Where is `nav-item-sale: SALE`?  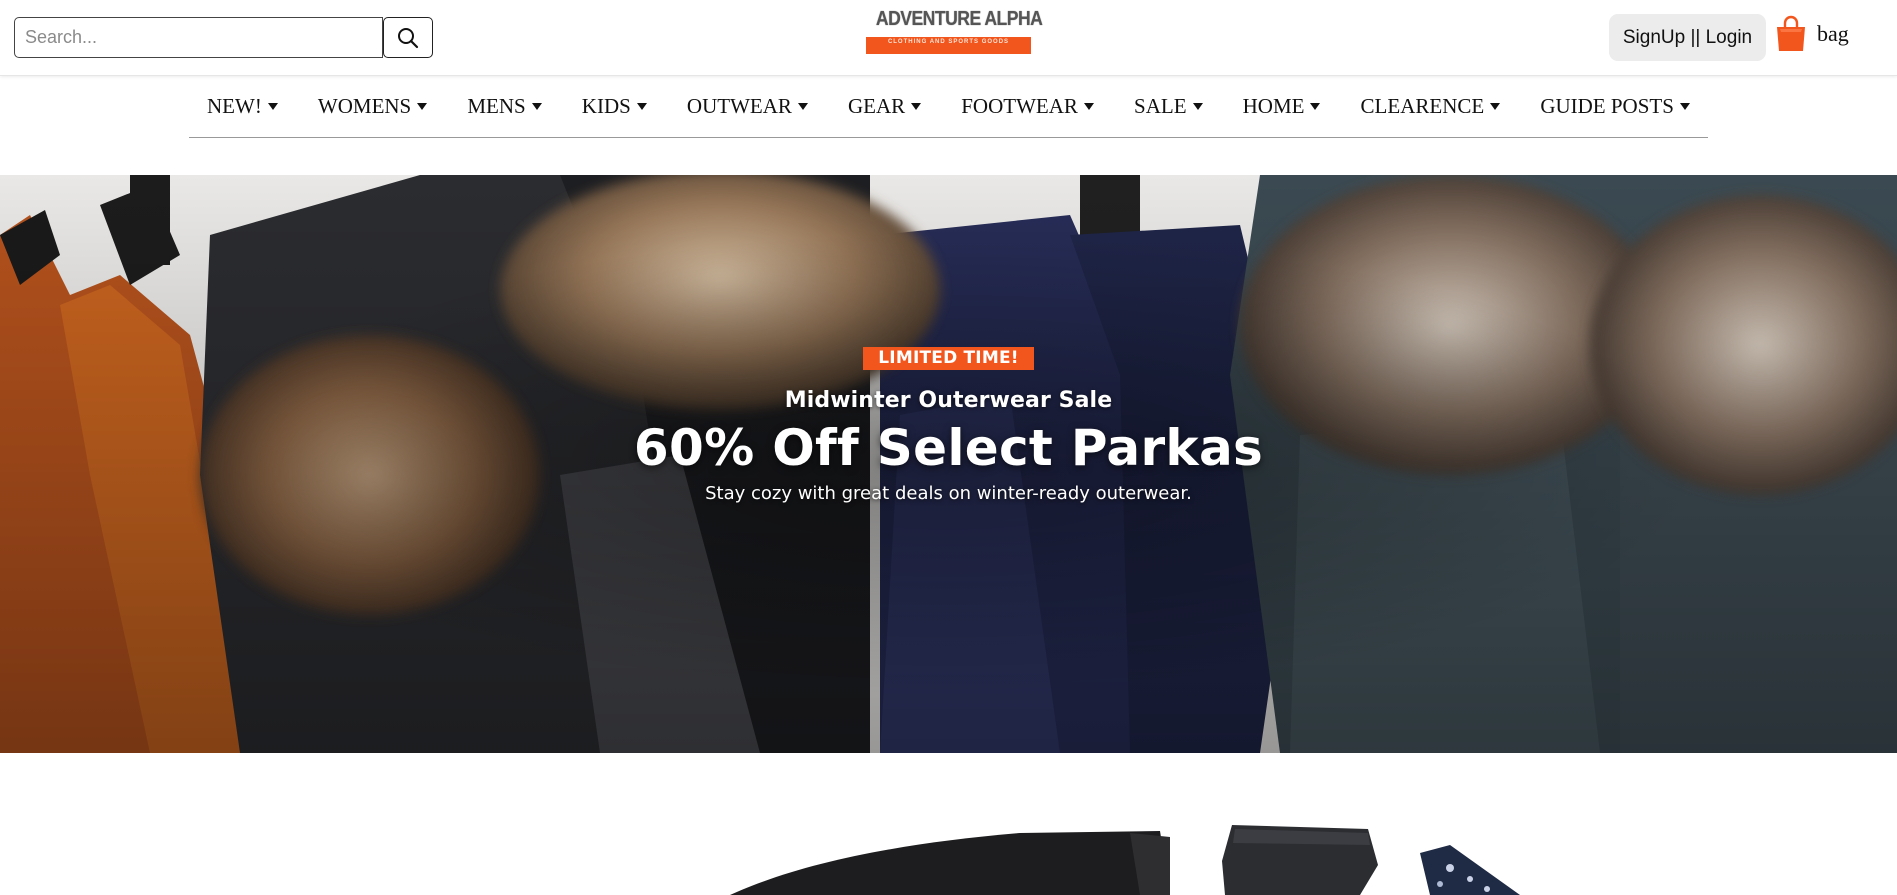
nav-item-sale: SALE is located at coordinates (1168, 106).